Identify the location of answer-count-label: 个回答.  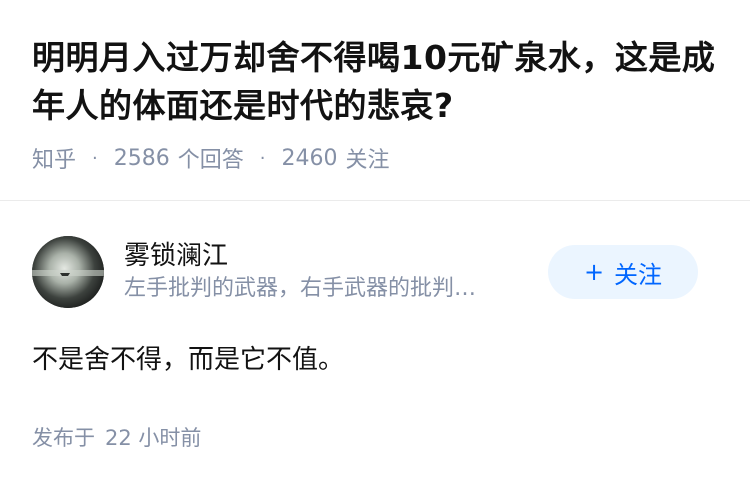
(210, 160).